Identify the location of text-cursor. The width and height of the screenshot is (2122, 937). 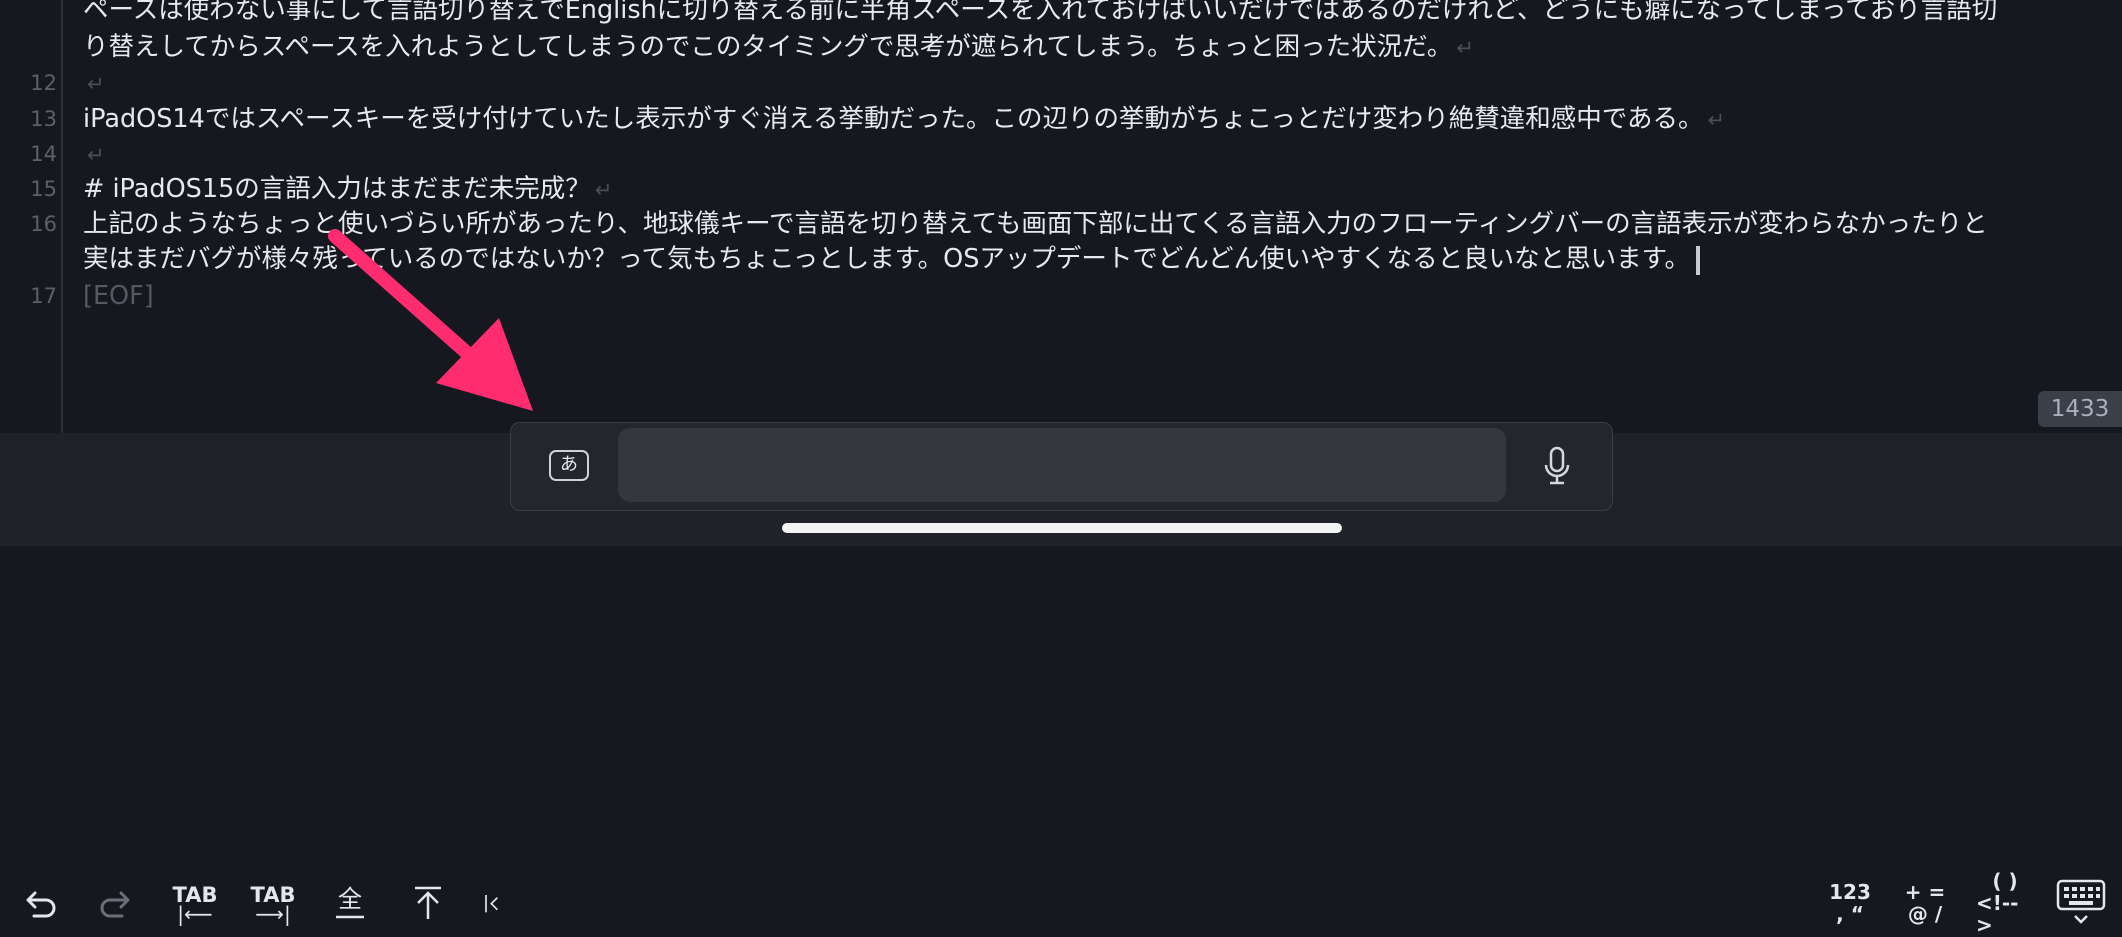
(1698, 260).